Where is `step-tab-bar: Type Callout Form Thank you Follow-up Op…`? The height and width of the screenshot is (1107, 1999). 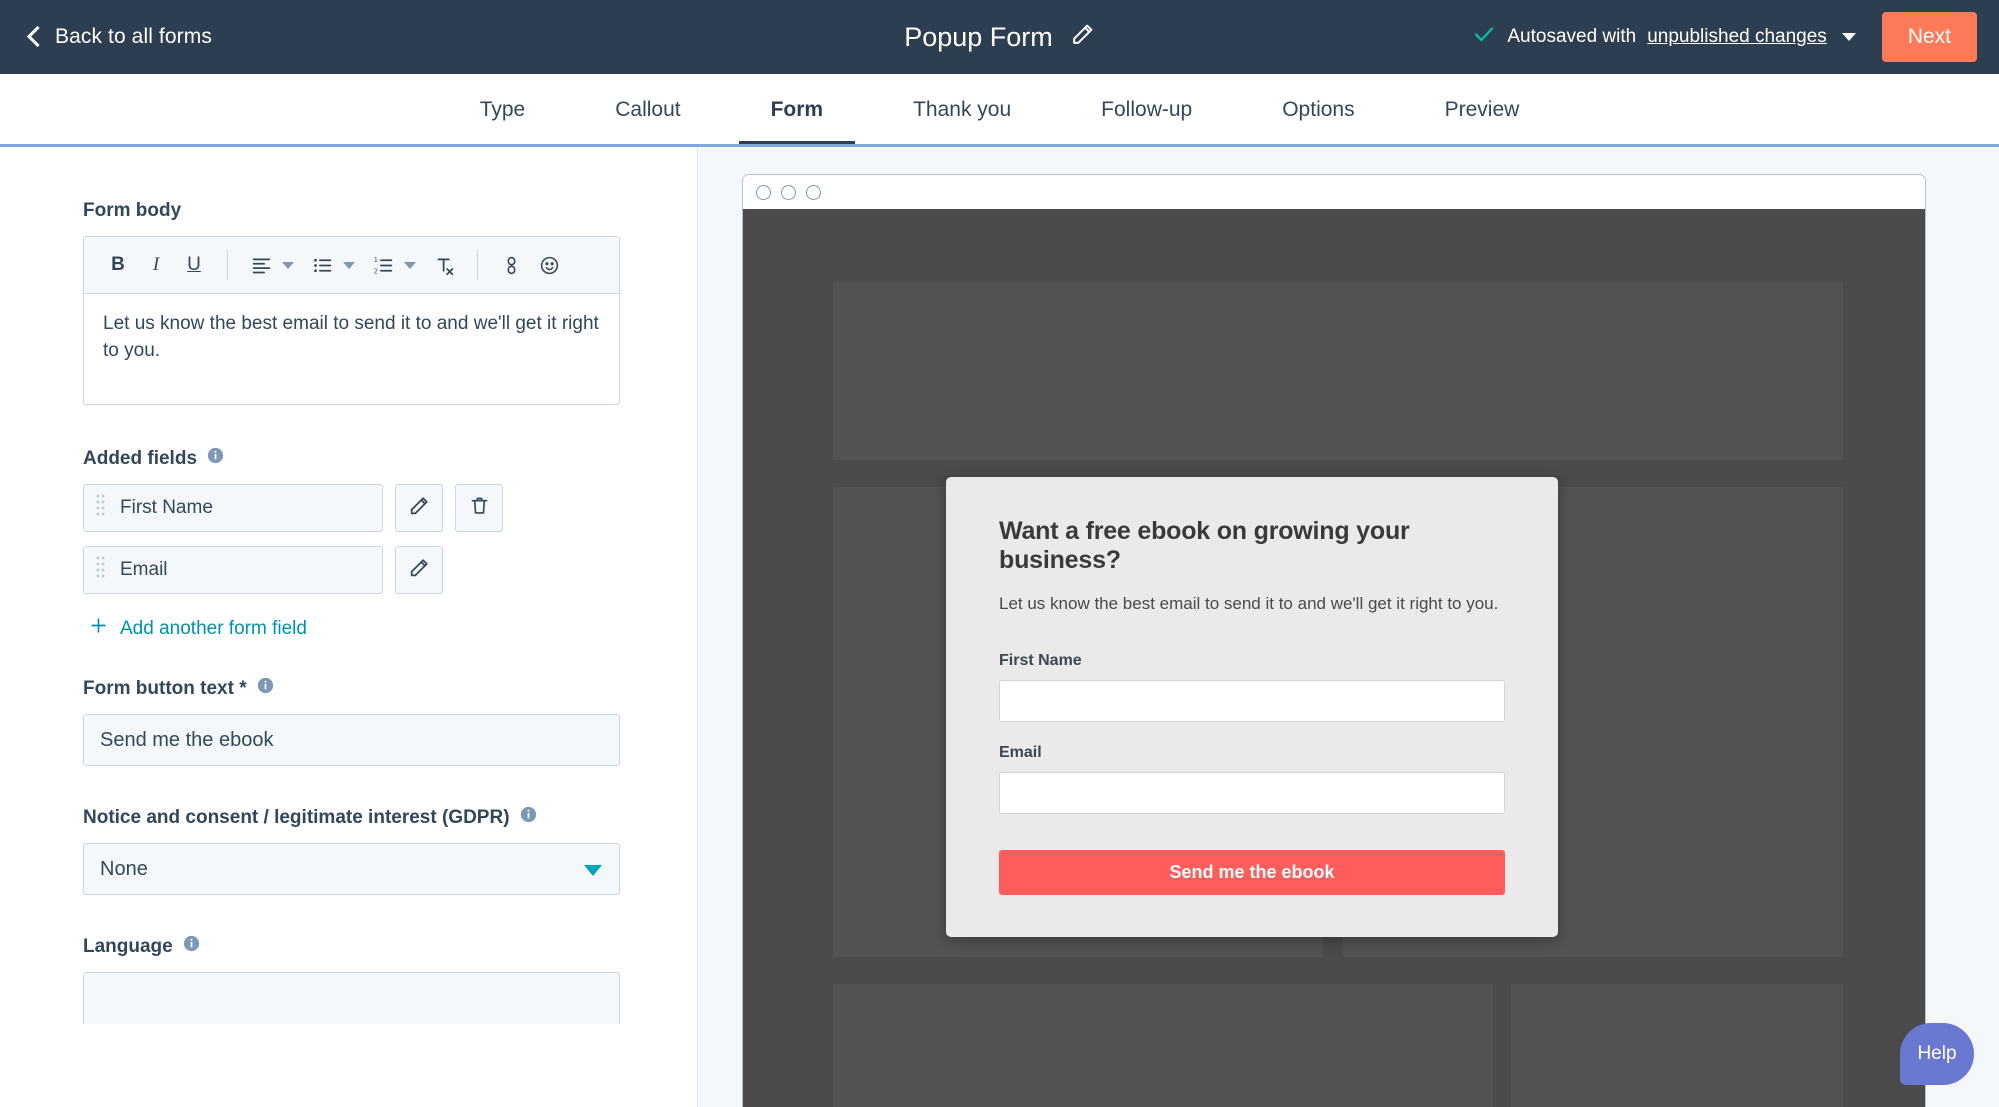
step-tab-bar: Type Callout Form Thank you Follow-up Op… is located at coordinates (999, 110).